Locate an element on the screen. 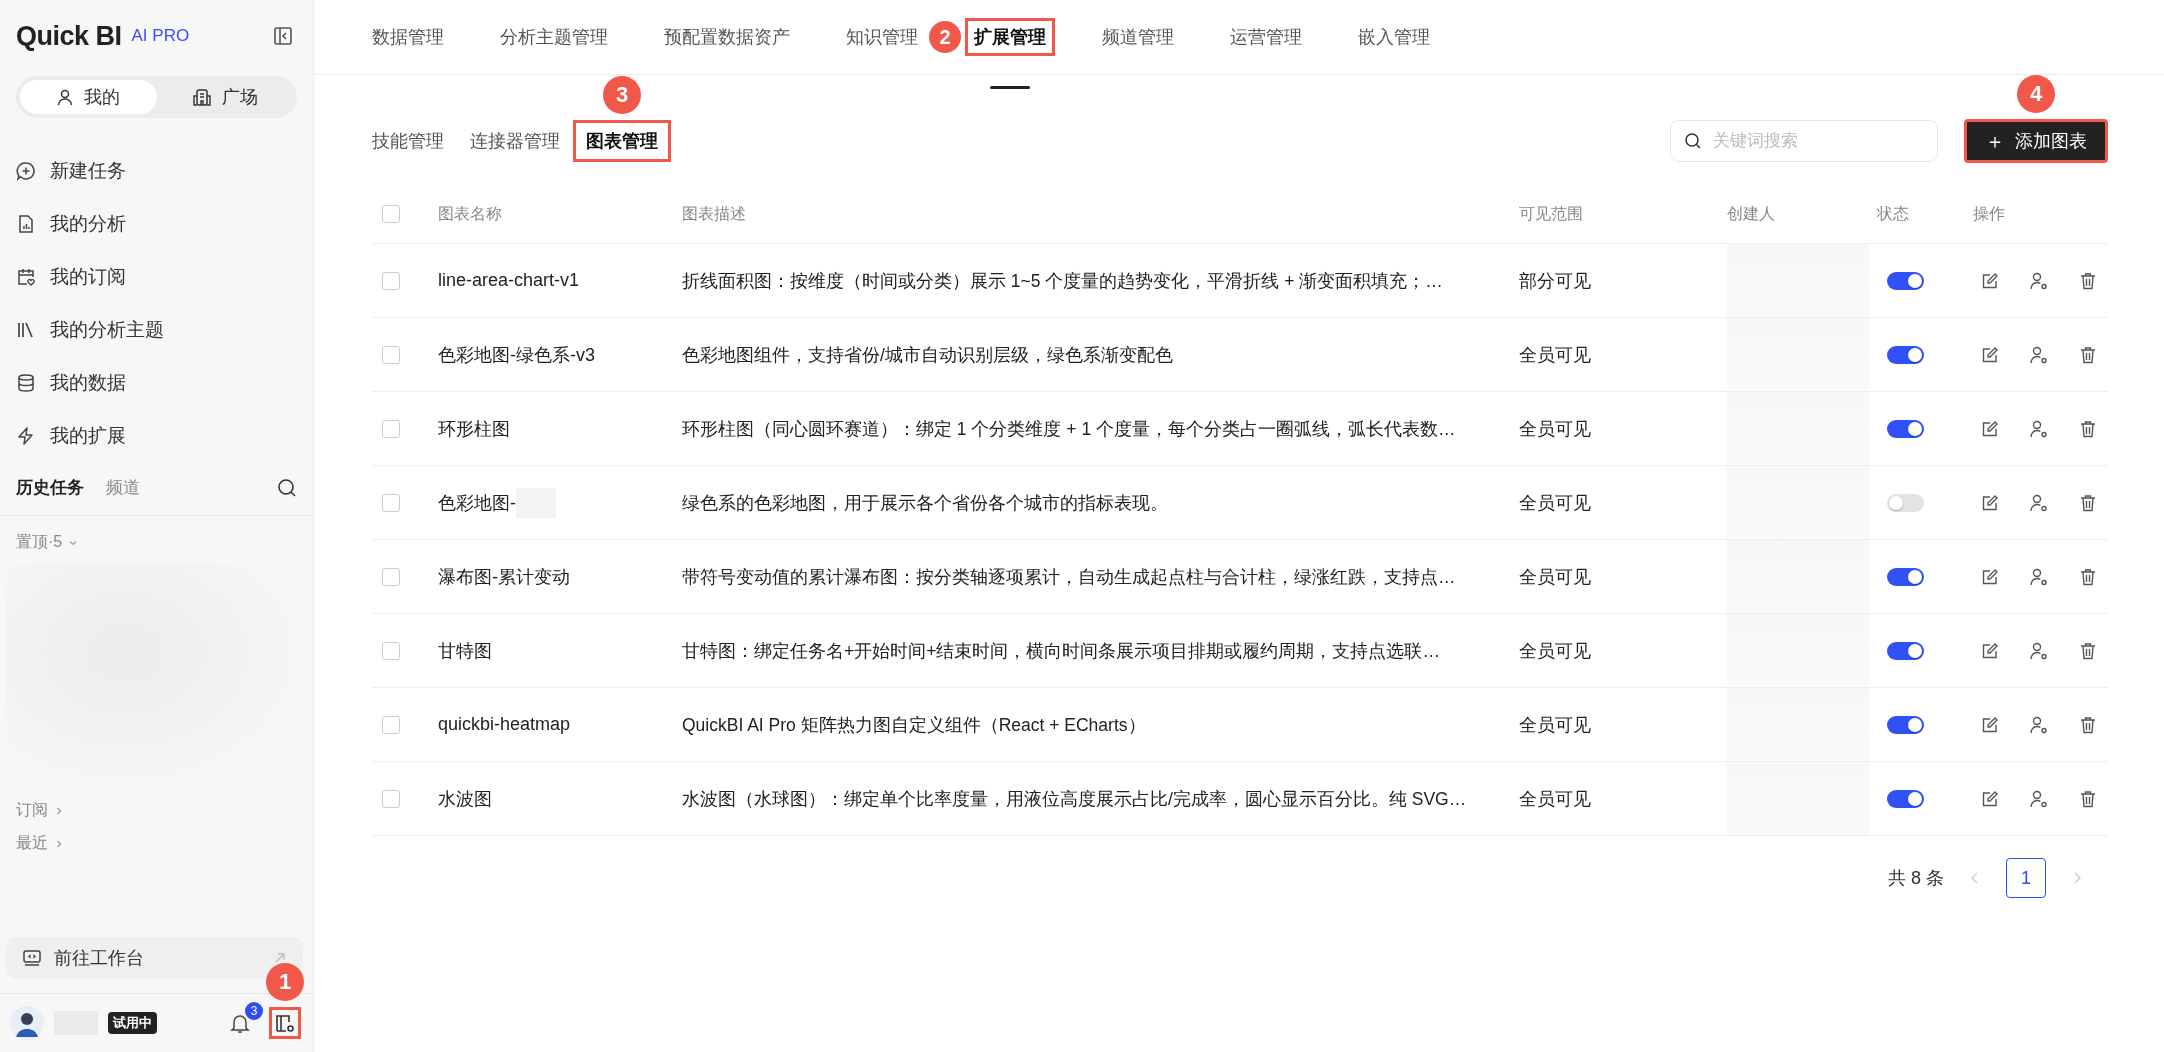  building-icon is located at coordinates (201, 97).